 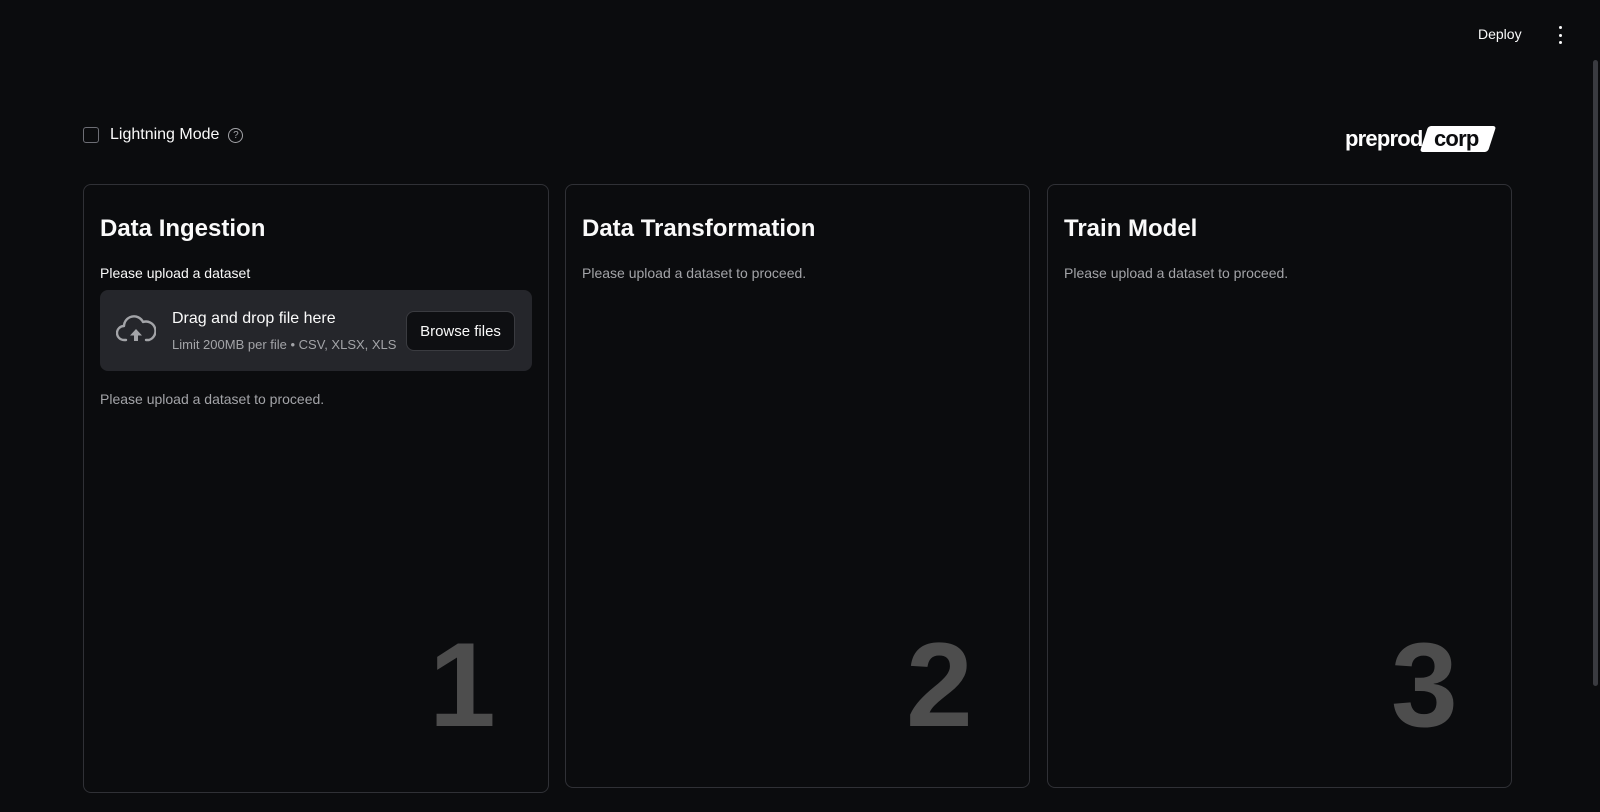 I want to click on card-title: Data Transformation, so click(x=699, y=228).